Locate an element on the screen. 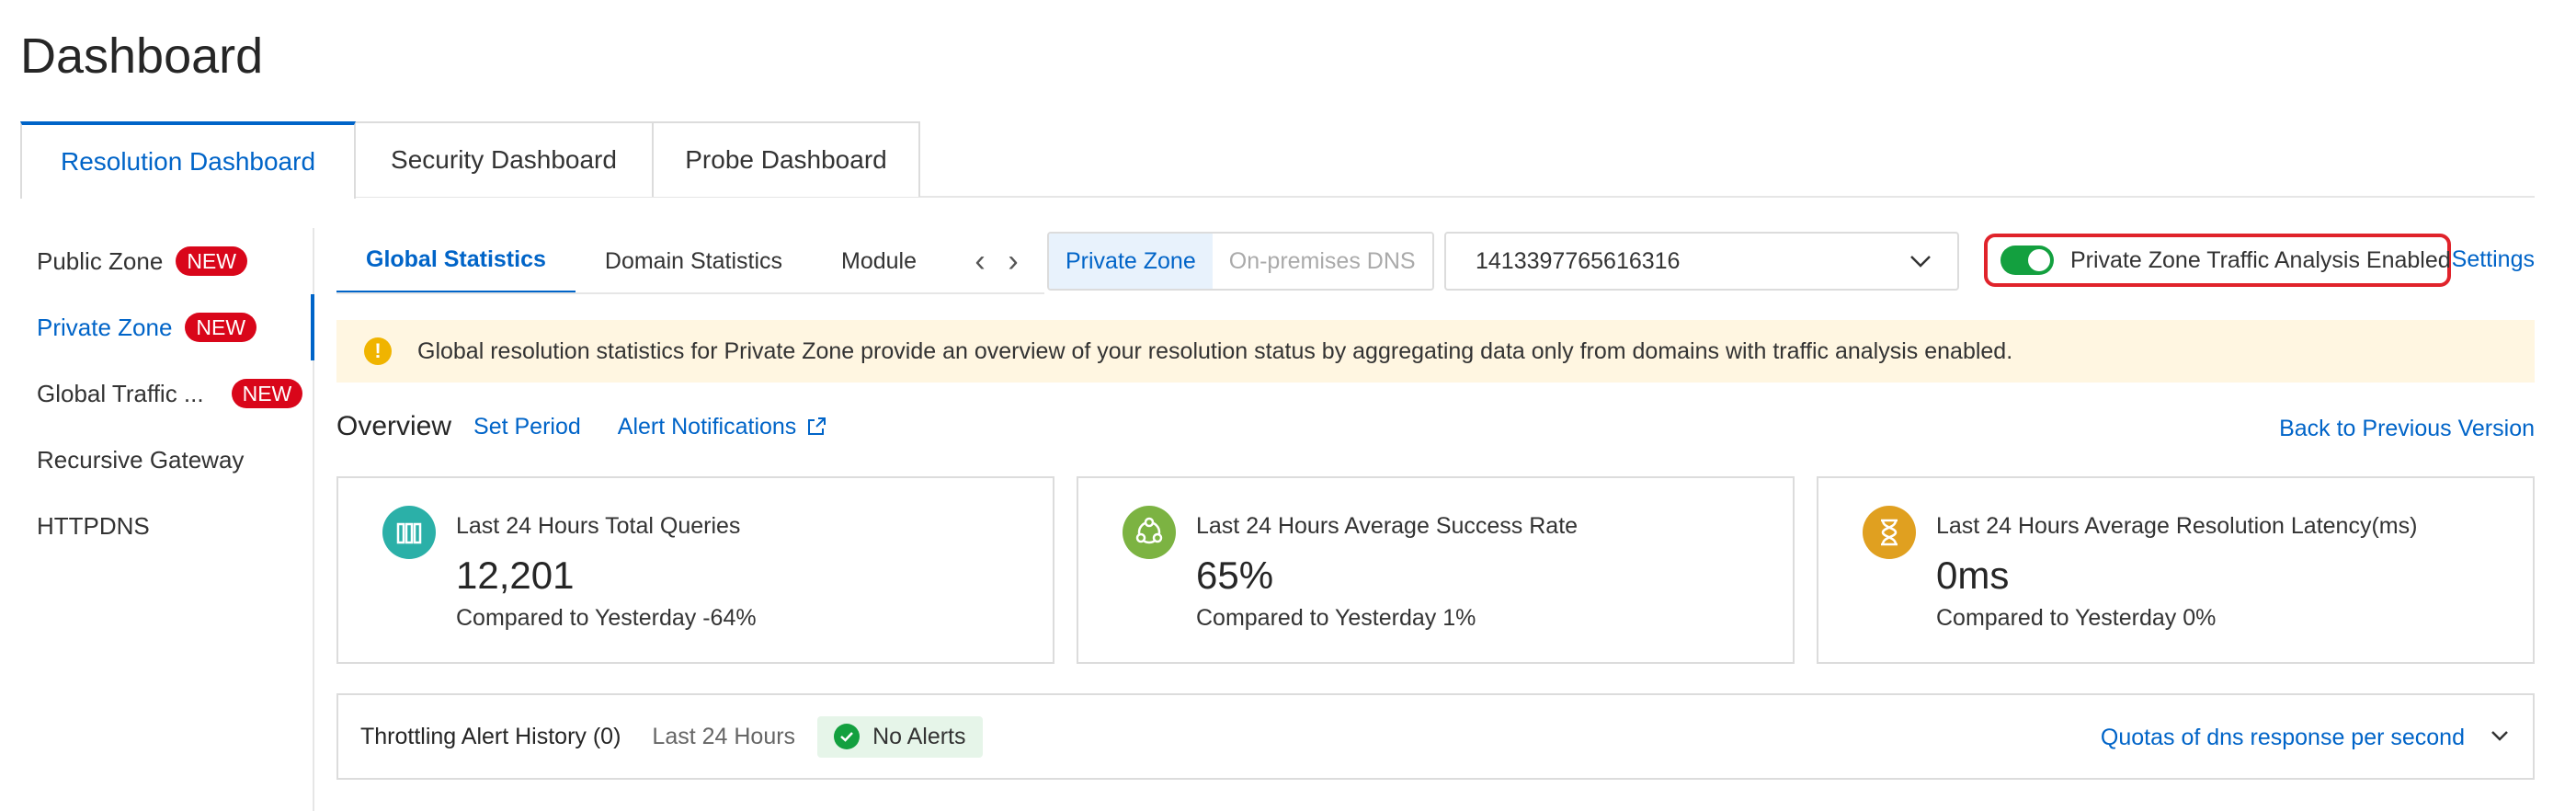  card-compare: Compared to Yesterday 0% is located at coordinates (2076, 618).